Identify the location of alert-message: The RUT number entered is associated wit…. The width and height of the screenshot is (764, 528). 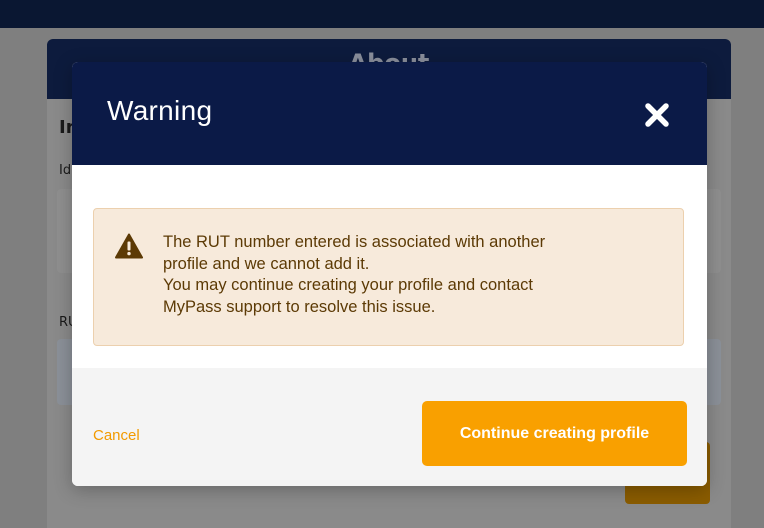
(418, 275).